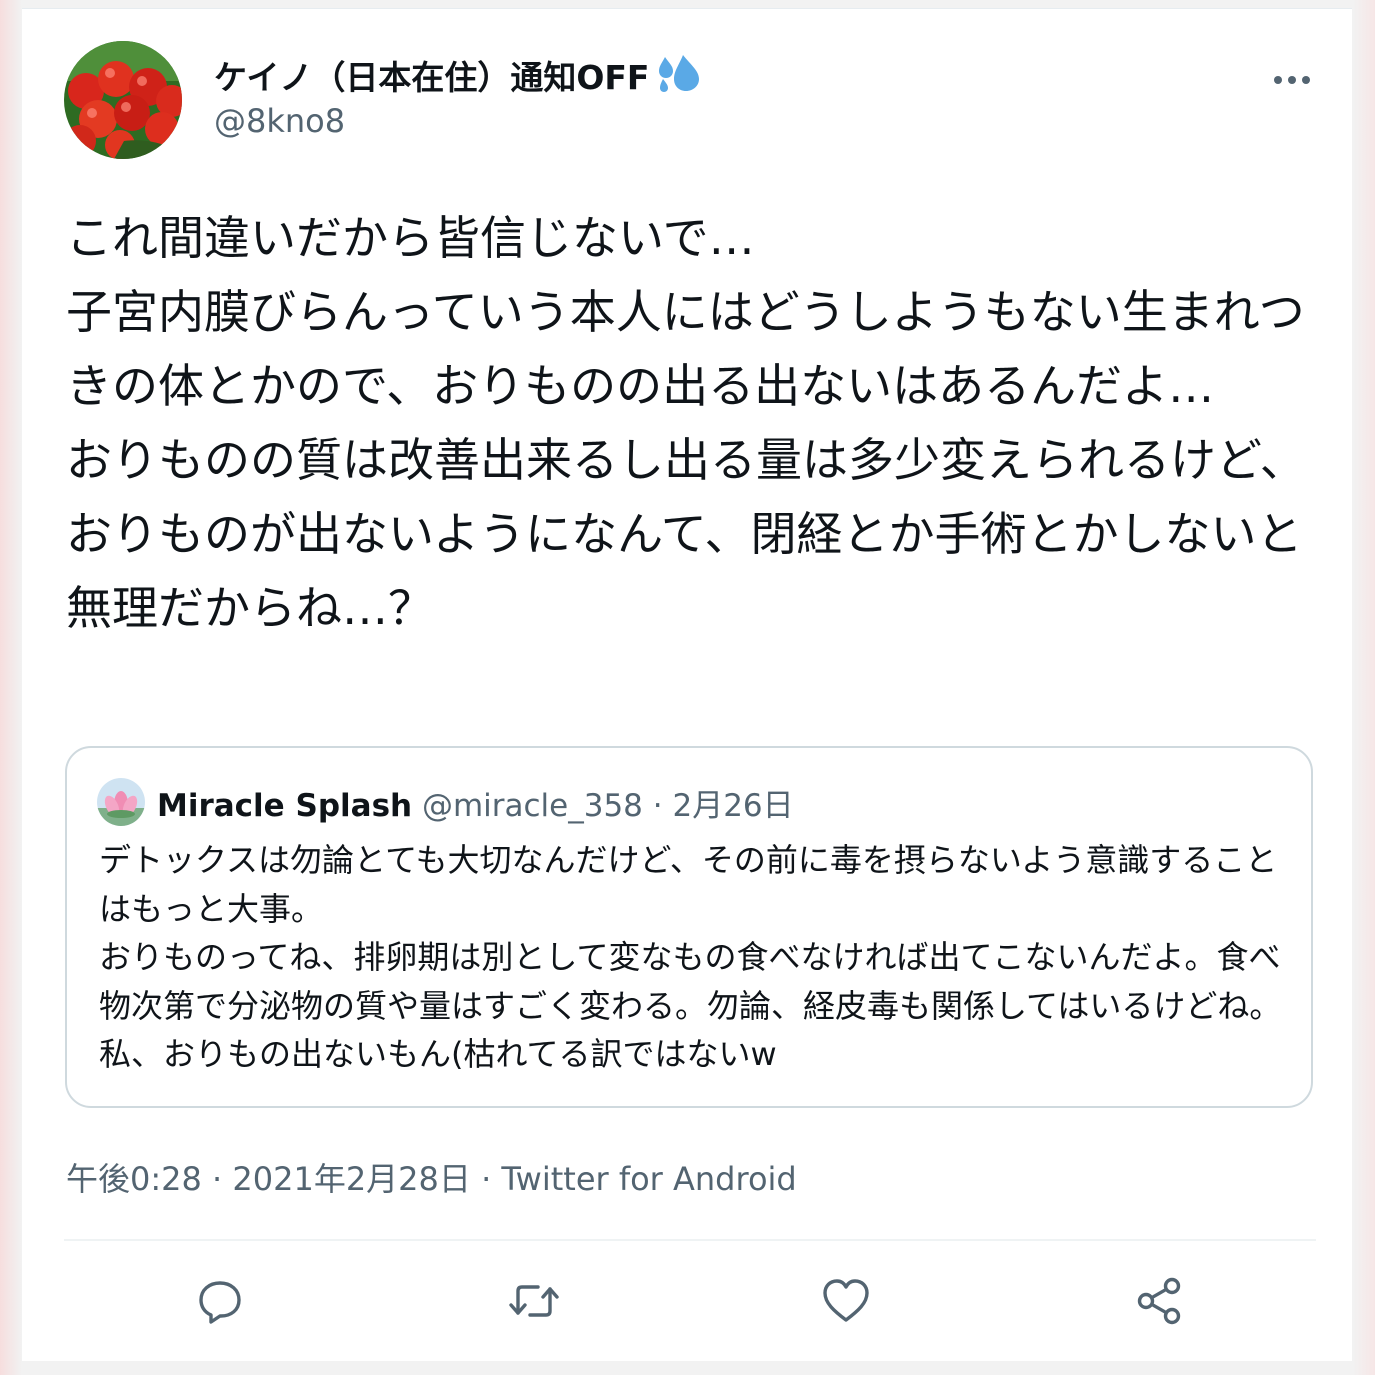 The image size is (1375, 1375). I want to click on quoted-tweet-header: Miracle Splash @miracle_358 · 2月26日, so click(475, 802).